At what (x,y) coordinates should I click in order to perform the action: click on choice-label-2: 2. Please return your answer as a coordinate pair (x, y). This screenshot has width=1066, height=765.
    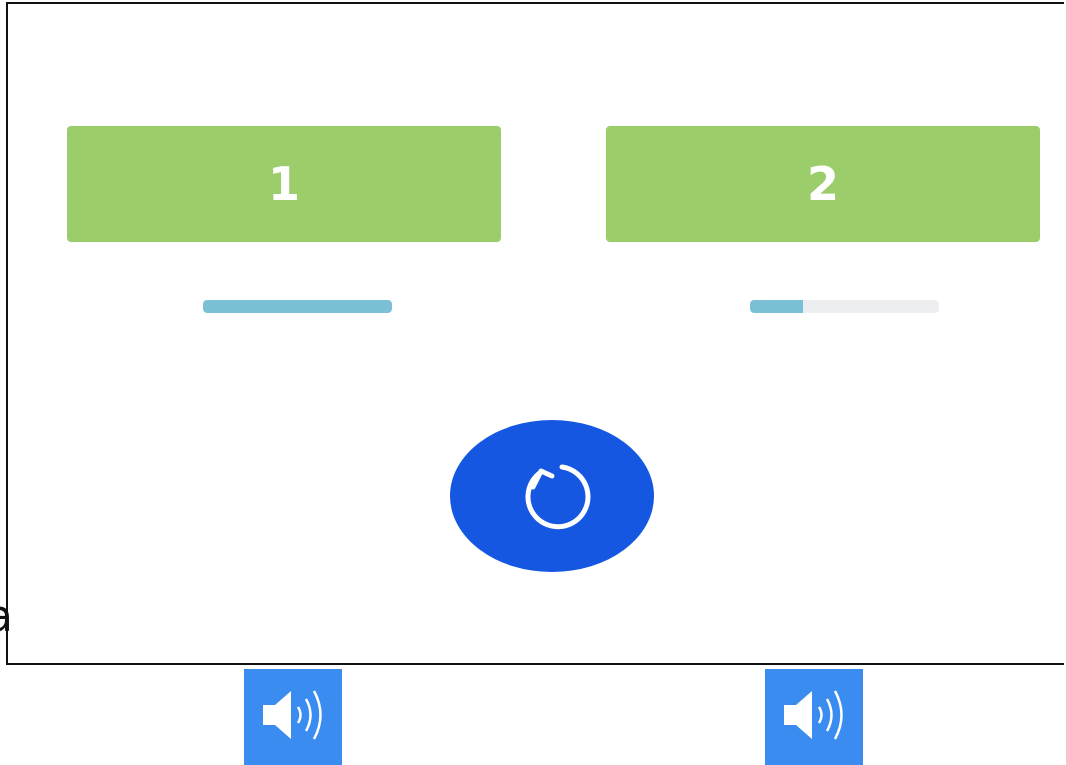
    Looking at the image, I should click on (822, 184).